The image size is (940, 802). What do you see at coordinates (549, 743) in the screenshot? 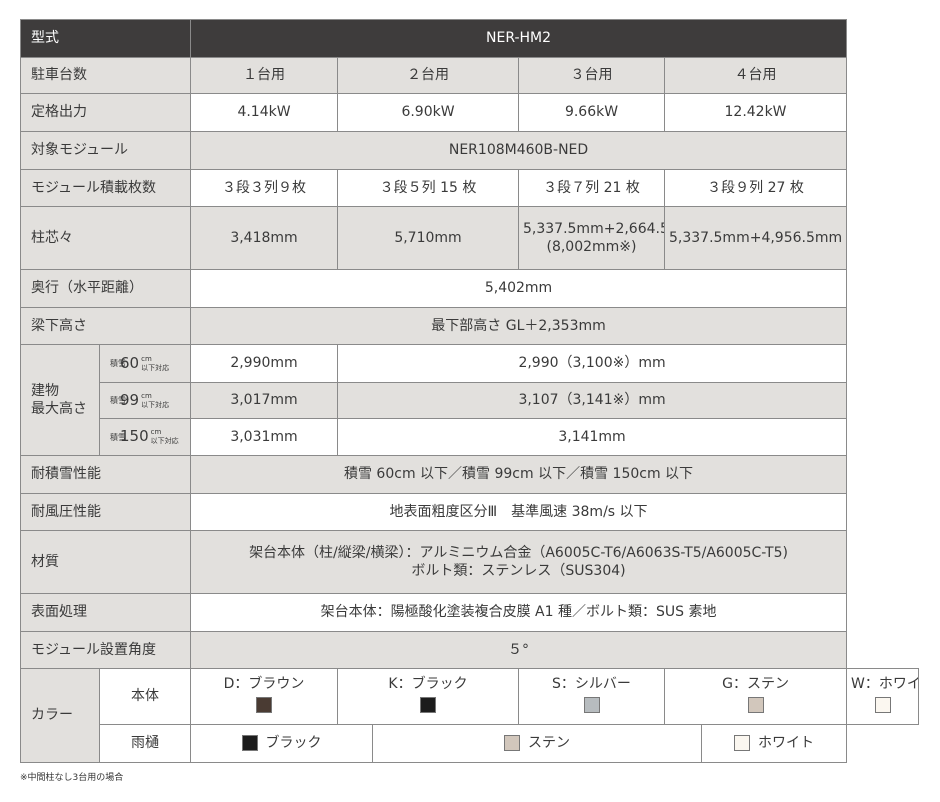
I see `color-name: ステン` at bounding box center [549, 743].